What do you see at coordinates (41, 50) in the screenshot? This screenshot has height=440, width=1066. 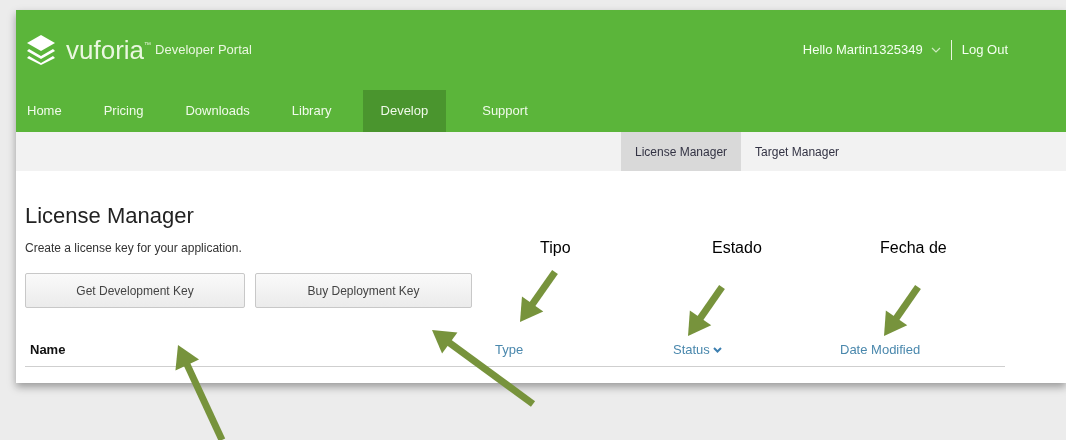 I see `logo-icon` at bounding box center [41, 50].